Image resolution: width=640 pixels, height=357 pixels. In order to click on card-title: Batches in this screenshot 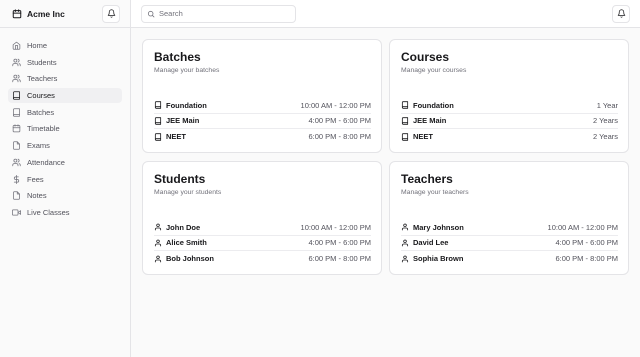, I will do `click(177, 57)`.